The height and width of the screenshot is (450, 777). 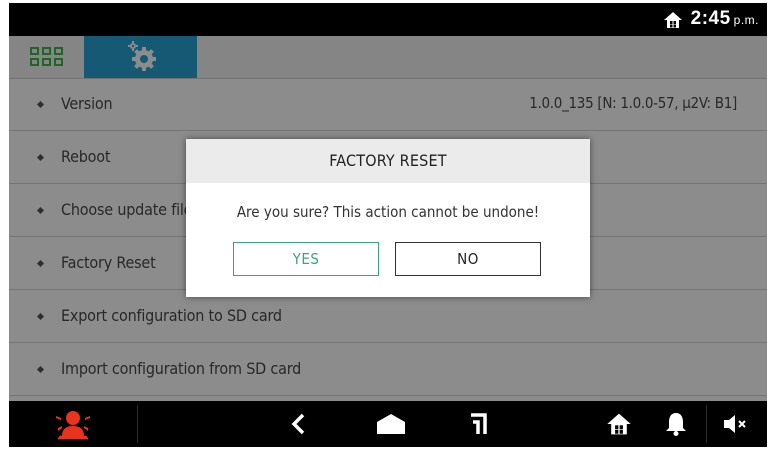 I want to click on recent-icon, so click(x=479, y=423).